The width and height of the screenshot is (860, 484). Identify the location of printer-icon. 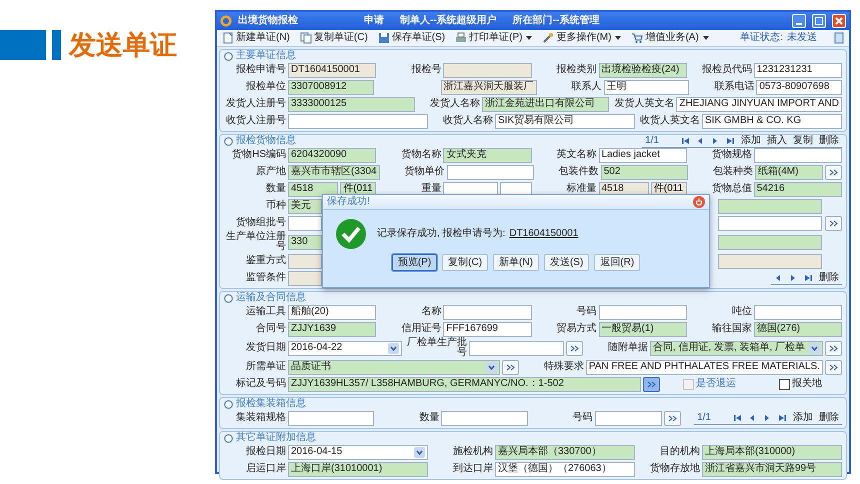
(461, 38).